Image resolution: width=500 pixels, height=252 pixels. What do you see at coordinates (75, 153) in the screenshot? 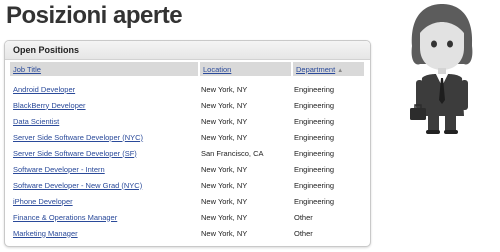
I see `job-title-link: Server Side Software Developer (SF)` at bounding box center [75, 153].